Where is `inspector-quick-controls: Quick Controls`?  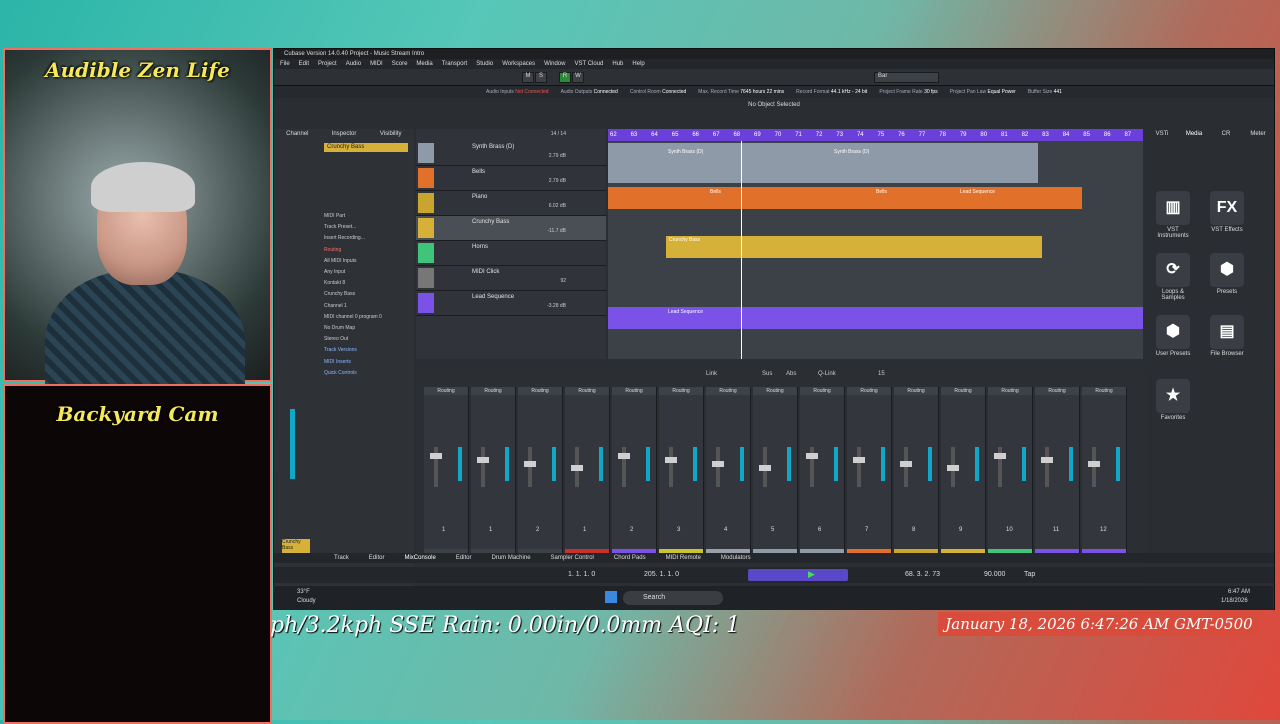 inspector-quick-controls: Quick Controls is located at coordinates (366, 373).